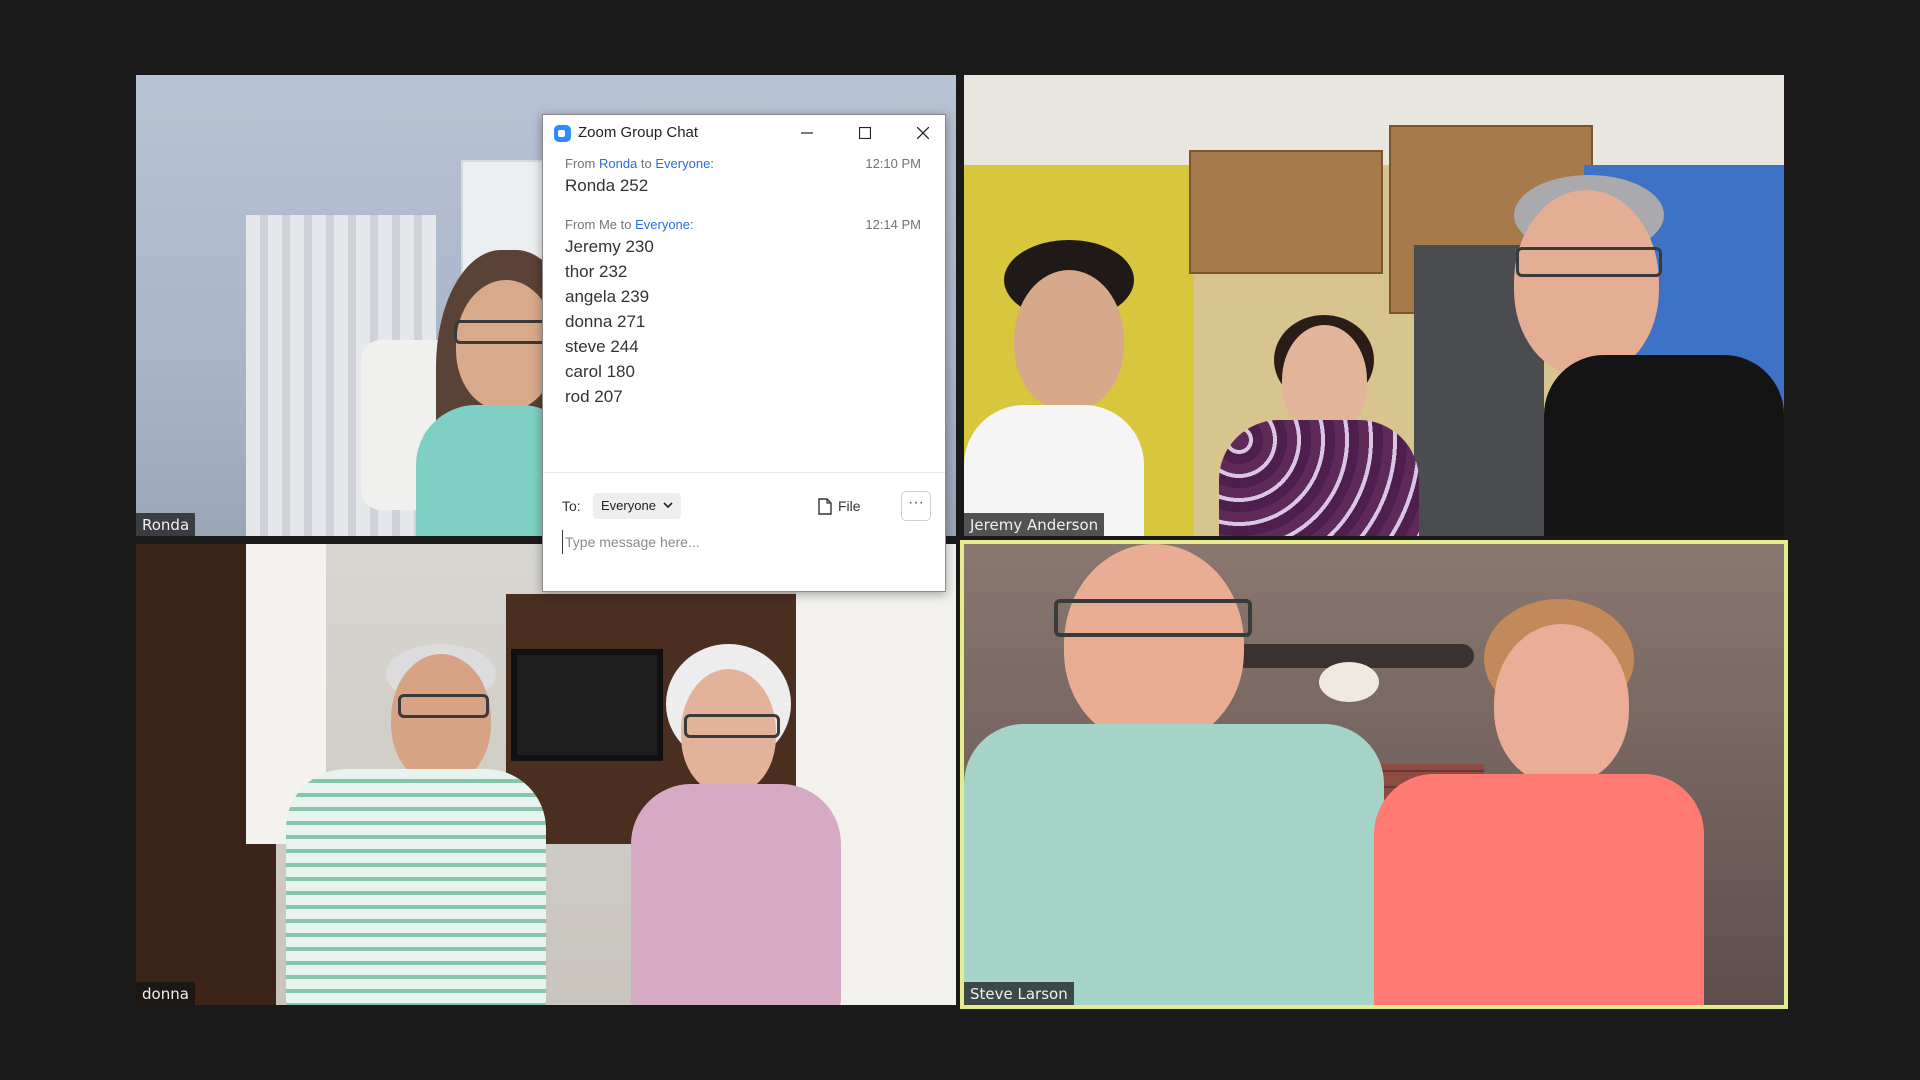 The width and height of the screenshot is (1920, 1080). Describe the element at coordinates (667, 505) in the screenshot. I see `chevron-down-icon` at that location.